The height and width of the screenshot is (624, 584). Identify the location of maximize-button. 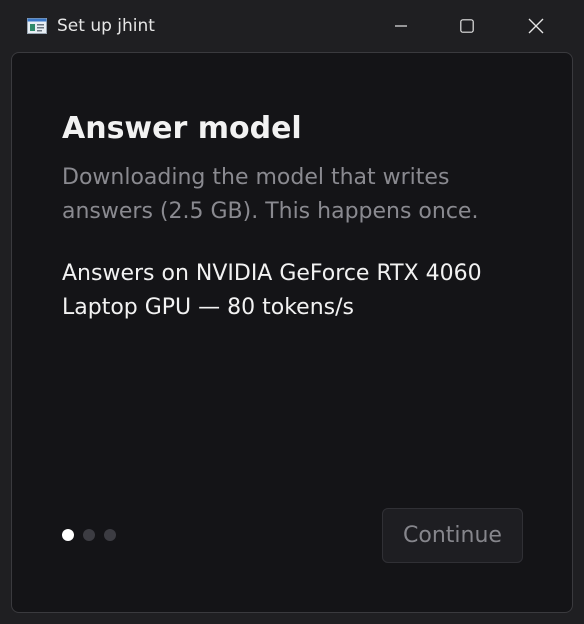
(467, 26).